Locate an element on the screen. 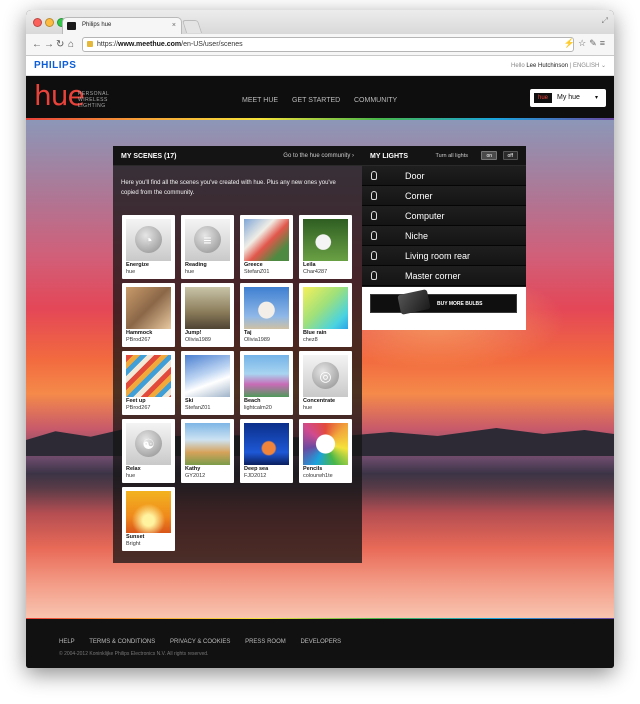 The image size is (640, 704). scene-card-pencils: Pencils colourwh1te is located at coordinates (325, 451).